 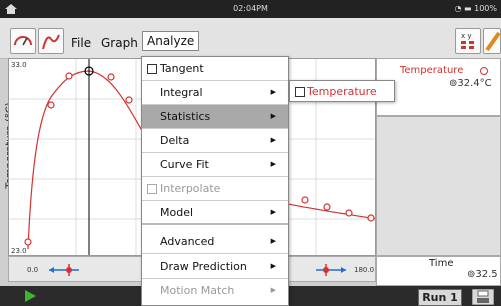 I want to click on time-meter-value: ⊚32.5, so click(x=482, y=274).